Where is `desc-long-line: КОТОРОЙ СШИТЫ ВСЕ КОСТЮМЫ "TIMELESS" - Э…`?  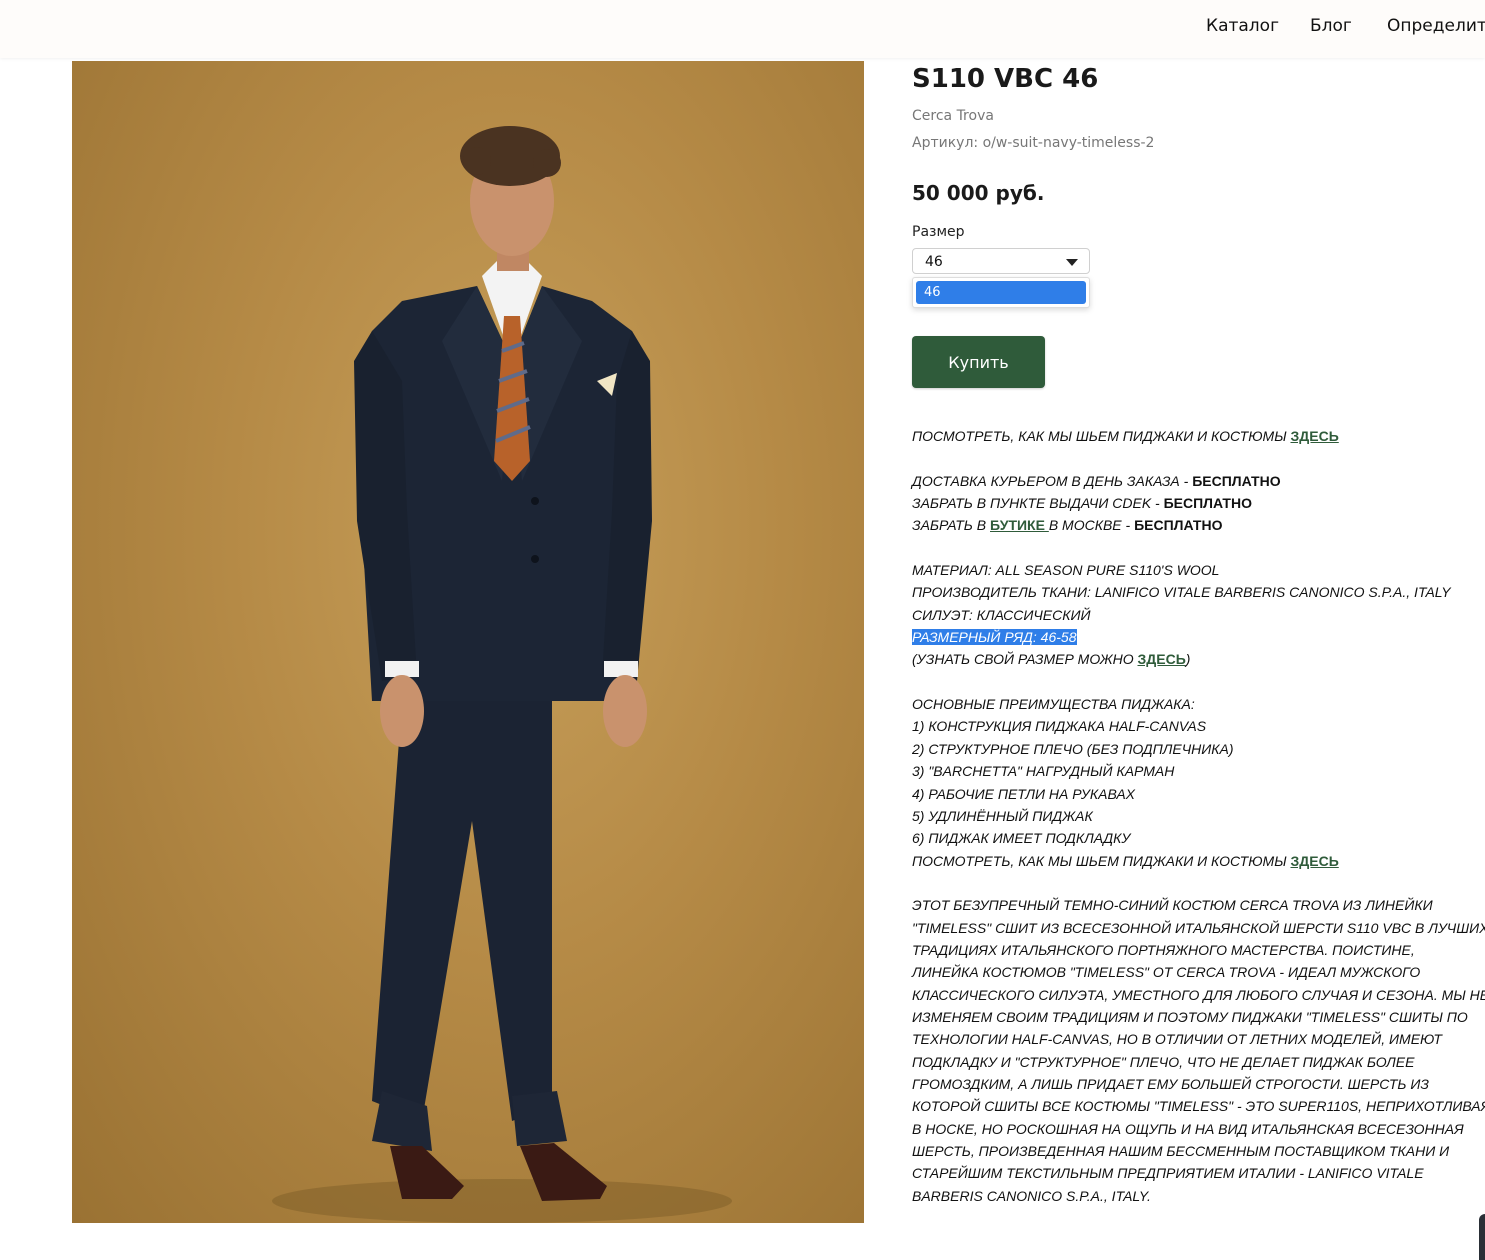 desc-long-line: КОТОРОЙ СШИТЫ ВСЕ КОСТЮМЫ "TIMELESS" - Э… is located at coordinates (1198, 1106).